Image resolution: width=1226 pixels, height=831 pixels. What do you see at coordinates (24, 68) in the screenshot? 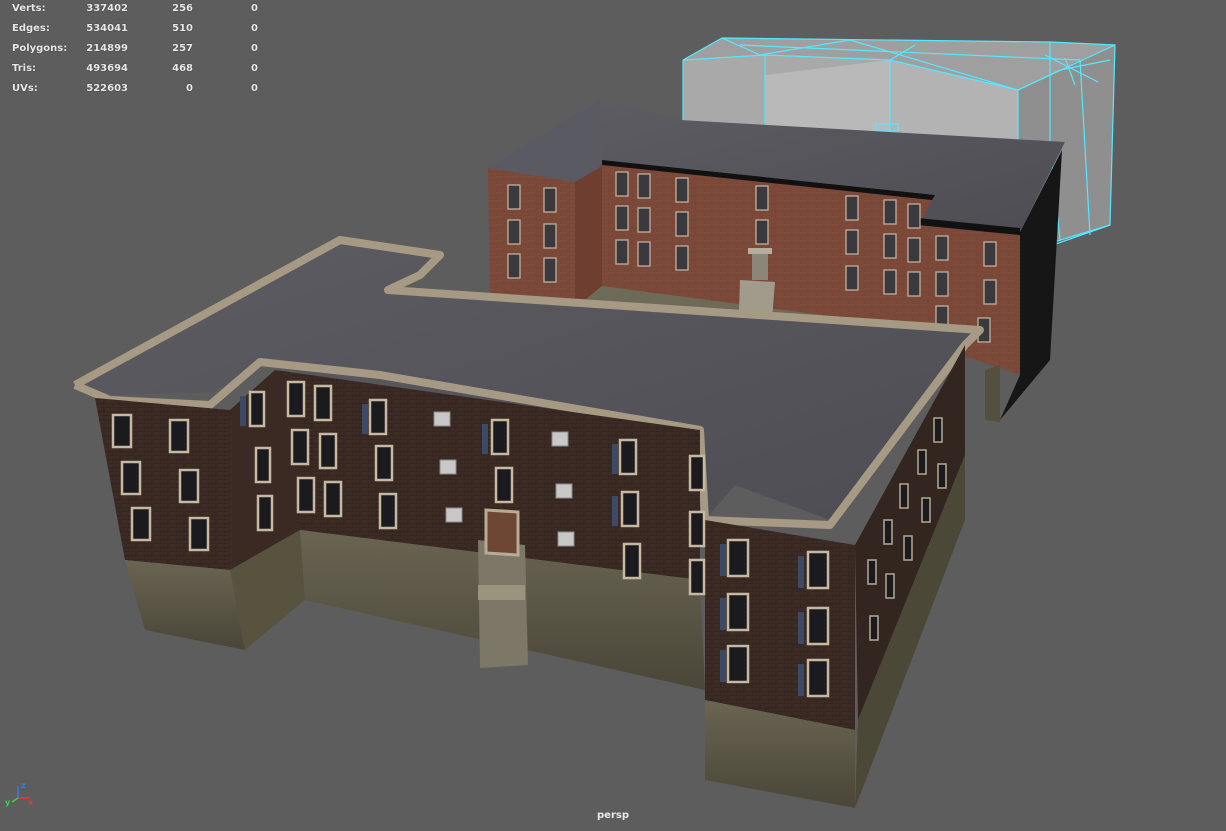
I see `hud-label: Tris:` at bounding box center [24, 68].